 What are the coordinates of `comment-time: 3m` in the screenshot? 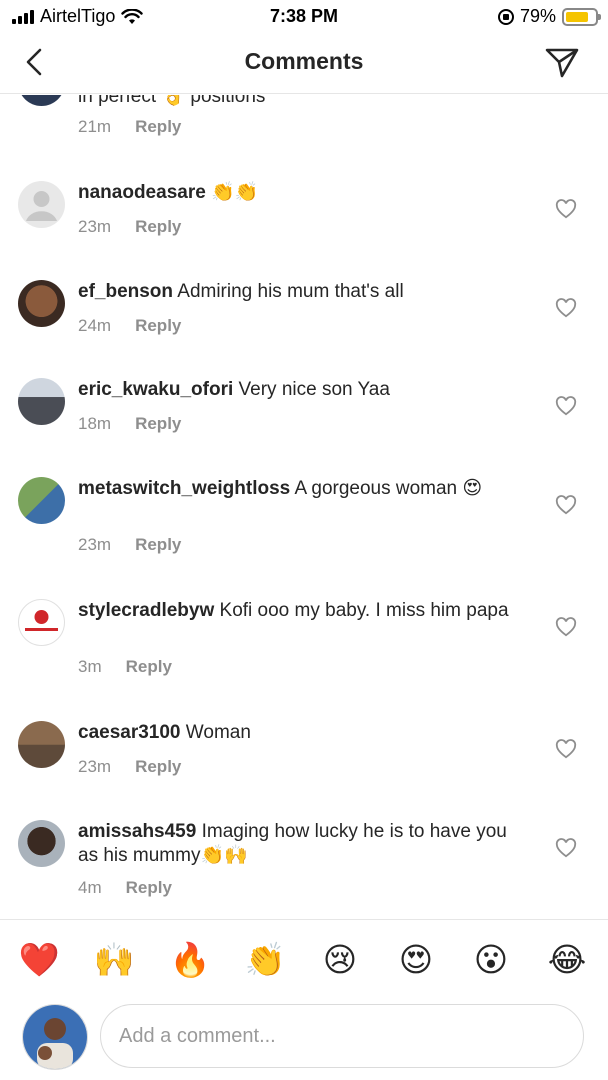 It's located at (90, 666).